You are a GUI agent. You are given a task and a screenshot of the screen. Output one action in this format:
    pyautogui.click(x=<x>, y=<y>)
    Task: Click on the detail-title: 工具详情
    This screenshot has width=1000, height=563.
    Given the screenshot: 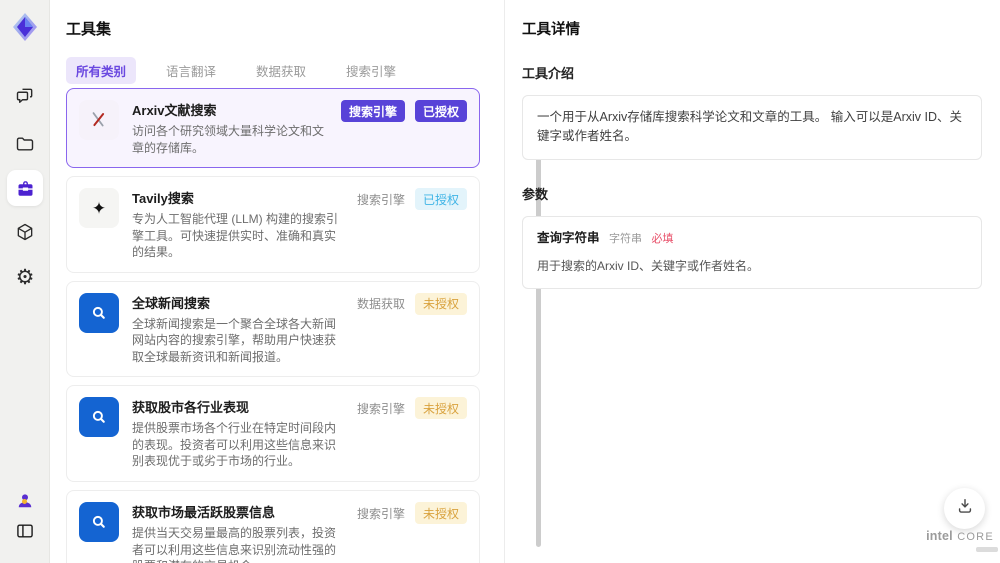 What is the action you would take?
    pyautogui.click(x=551, y=30)
    